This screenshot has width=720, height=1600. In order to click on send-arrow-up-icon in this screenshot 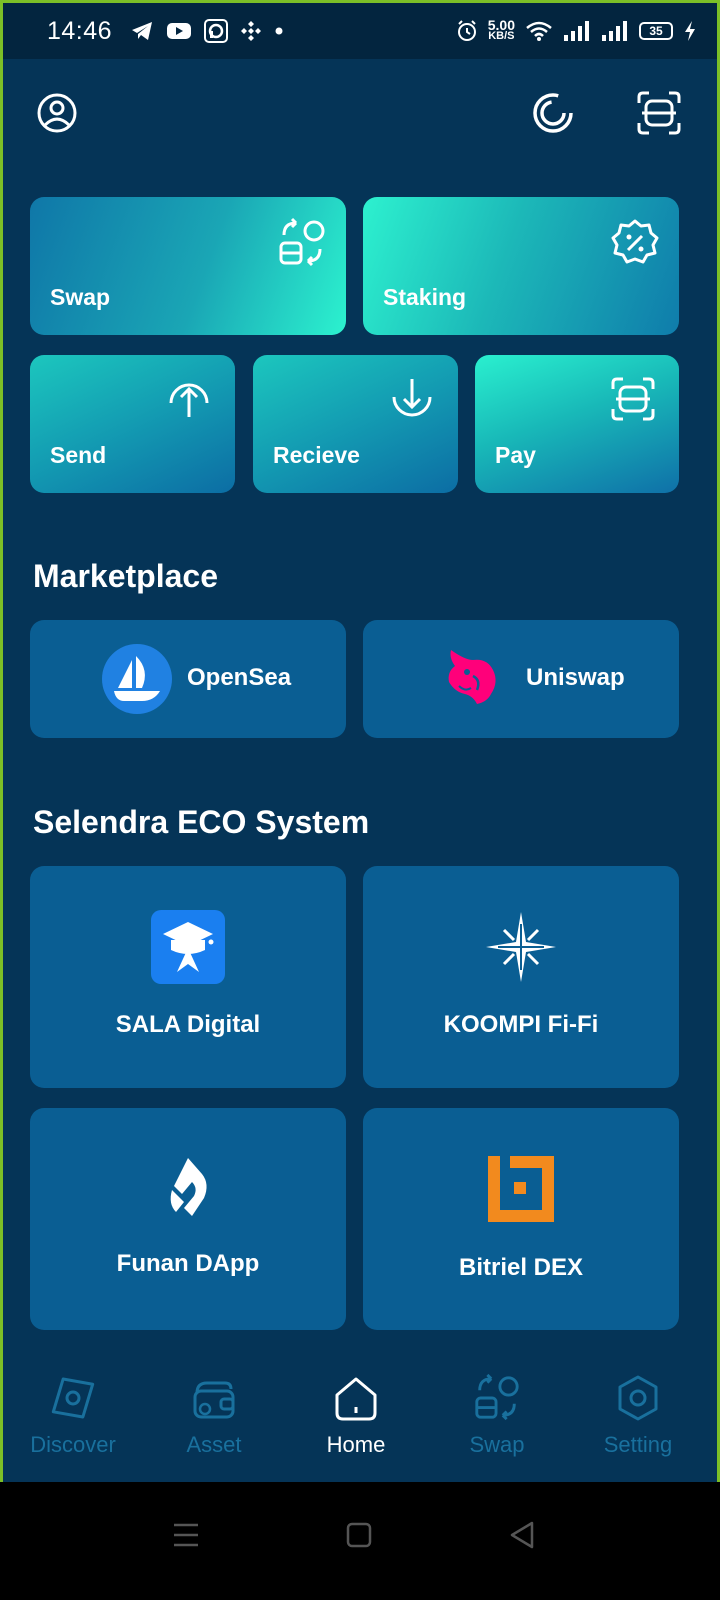, I will do `click(189, 400)`.